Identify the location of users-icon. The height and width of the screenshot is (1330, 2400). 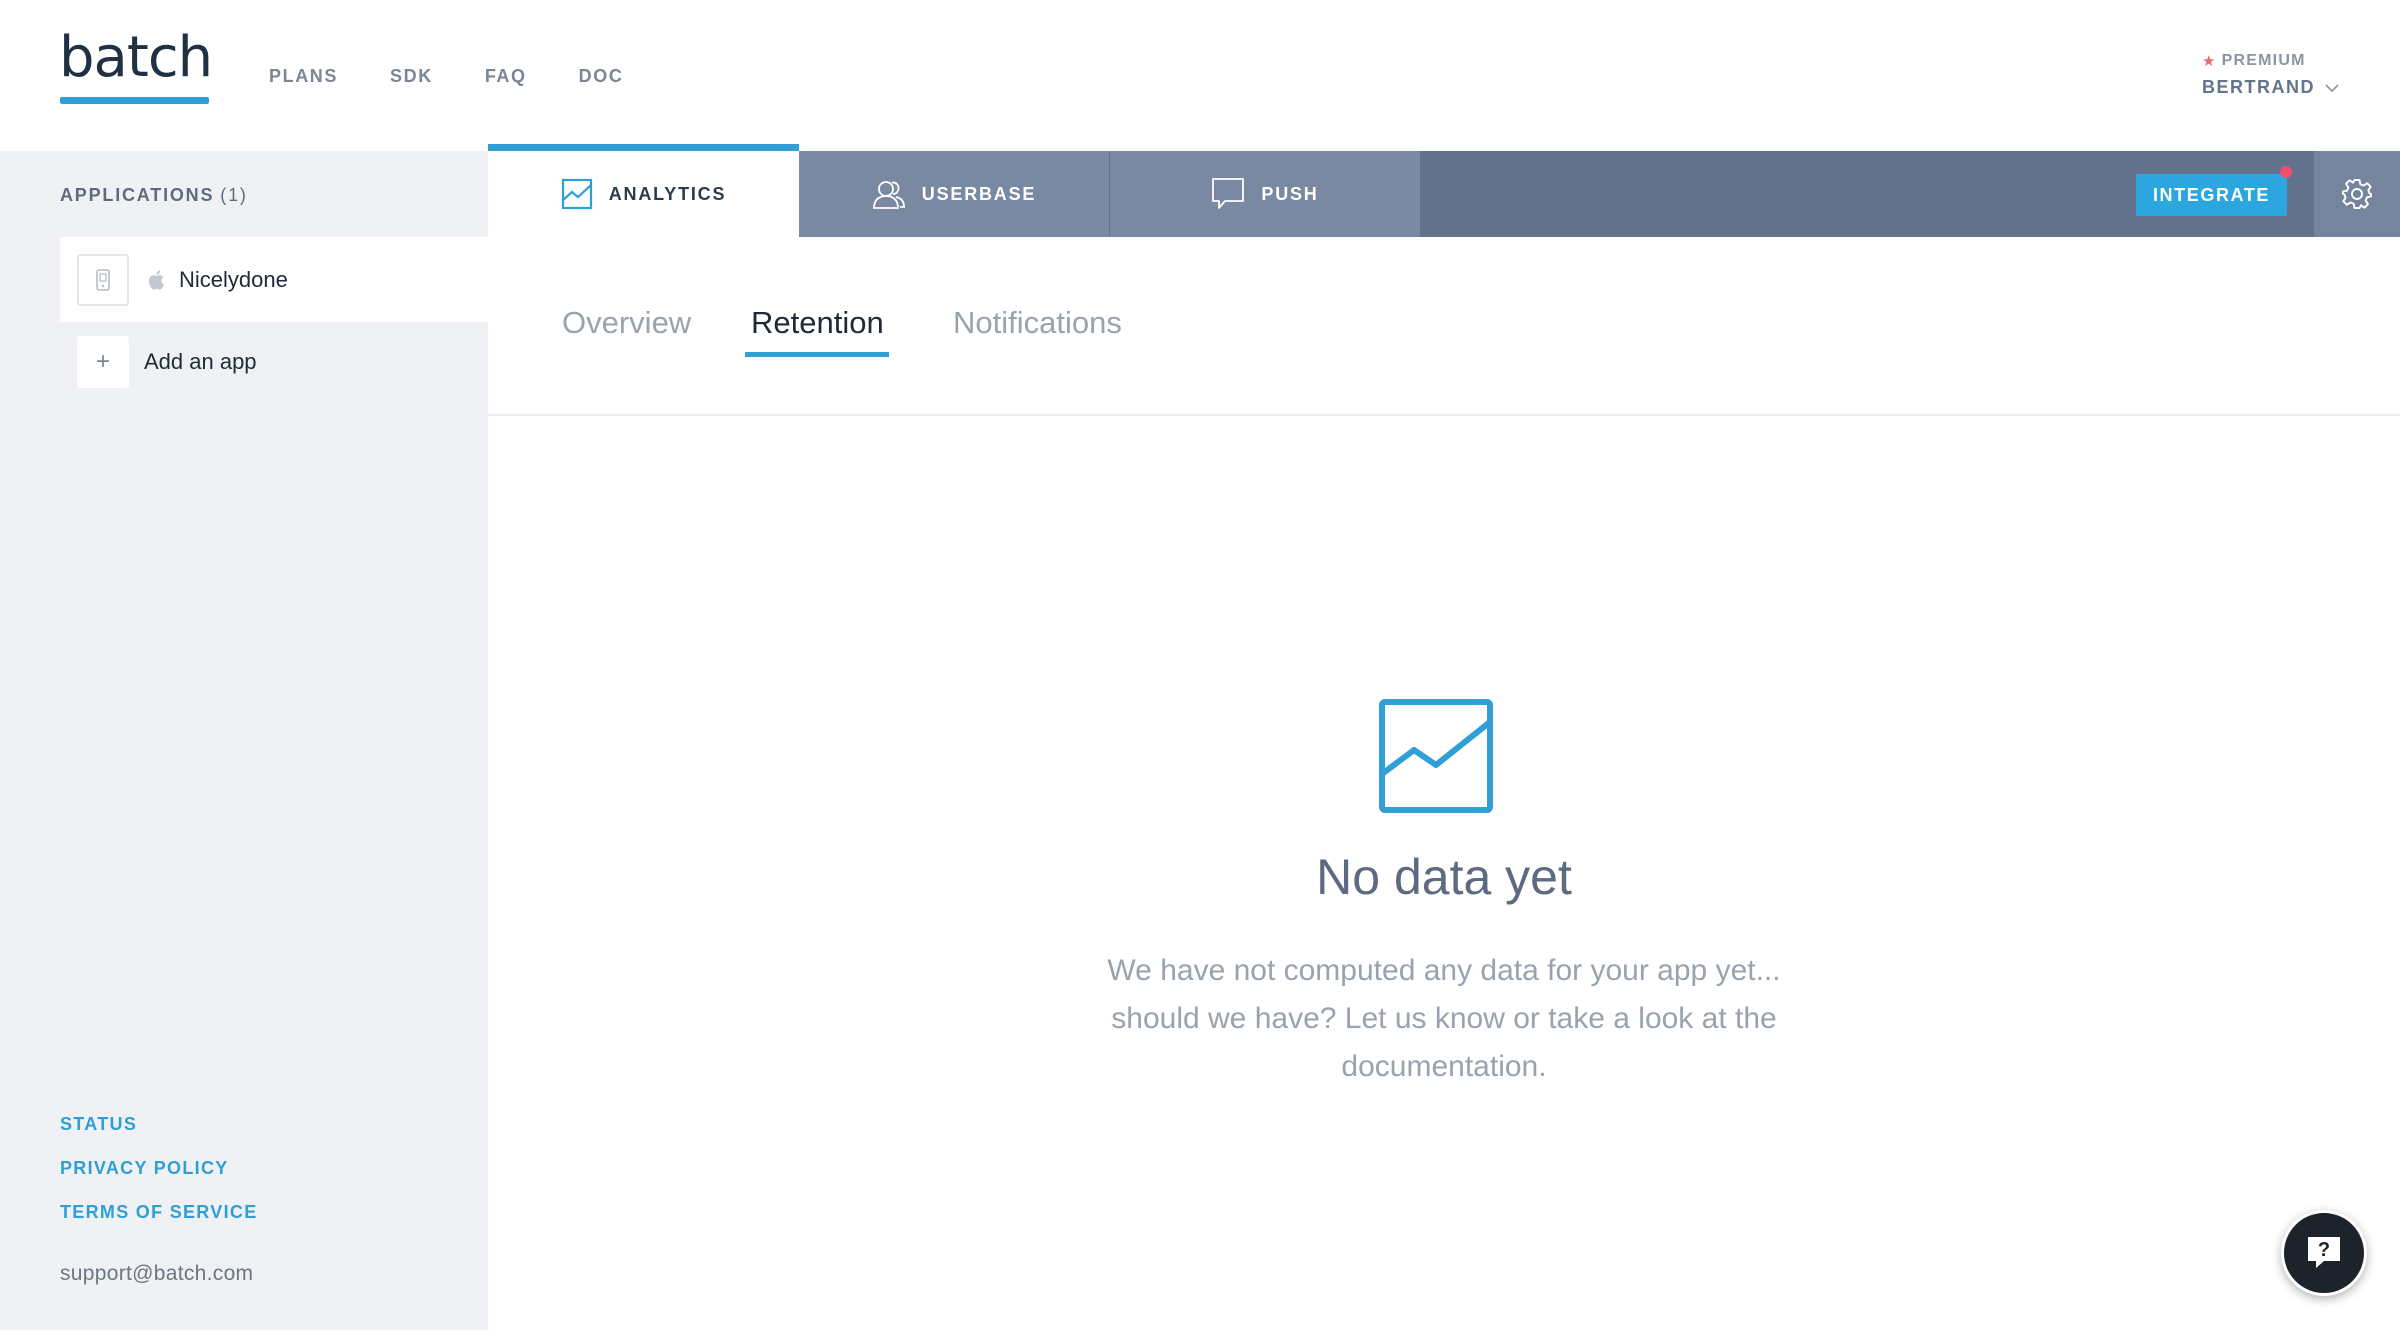
(888, 195).